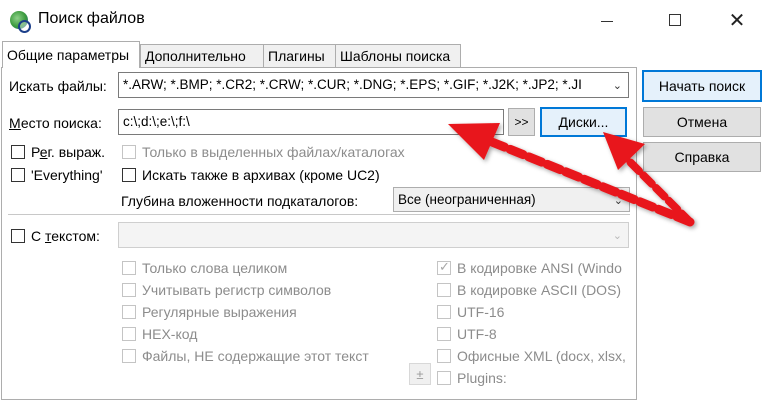  Describe the element at coordinates (18, 152) in the screenshot. I see `regex-checkbox` at that location.